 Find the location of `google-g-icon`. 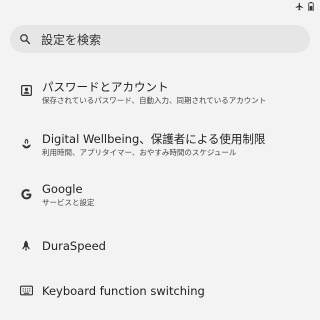

google-g-icon is located at coordinates (26, 194).